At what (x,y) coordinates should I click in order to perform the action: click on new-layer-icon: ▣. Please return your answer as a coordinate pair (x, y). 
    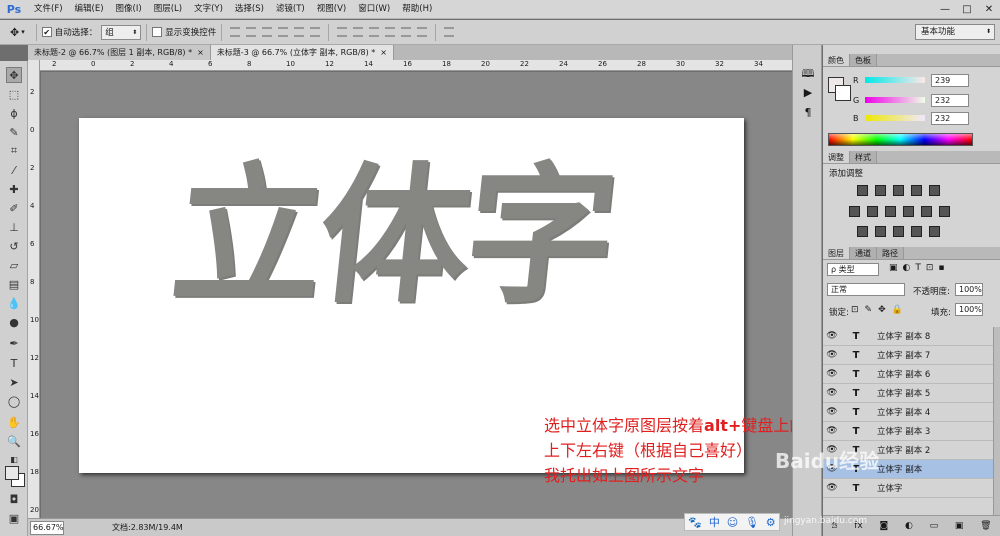
    Looking at the image, I should click on (959, 526).